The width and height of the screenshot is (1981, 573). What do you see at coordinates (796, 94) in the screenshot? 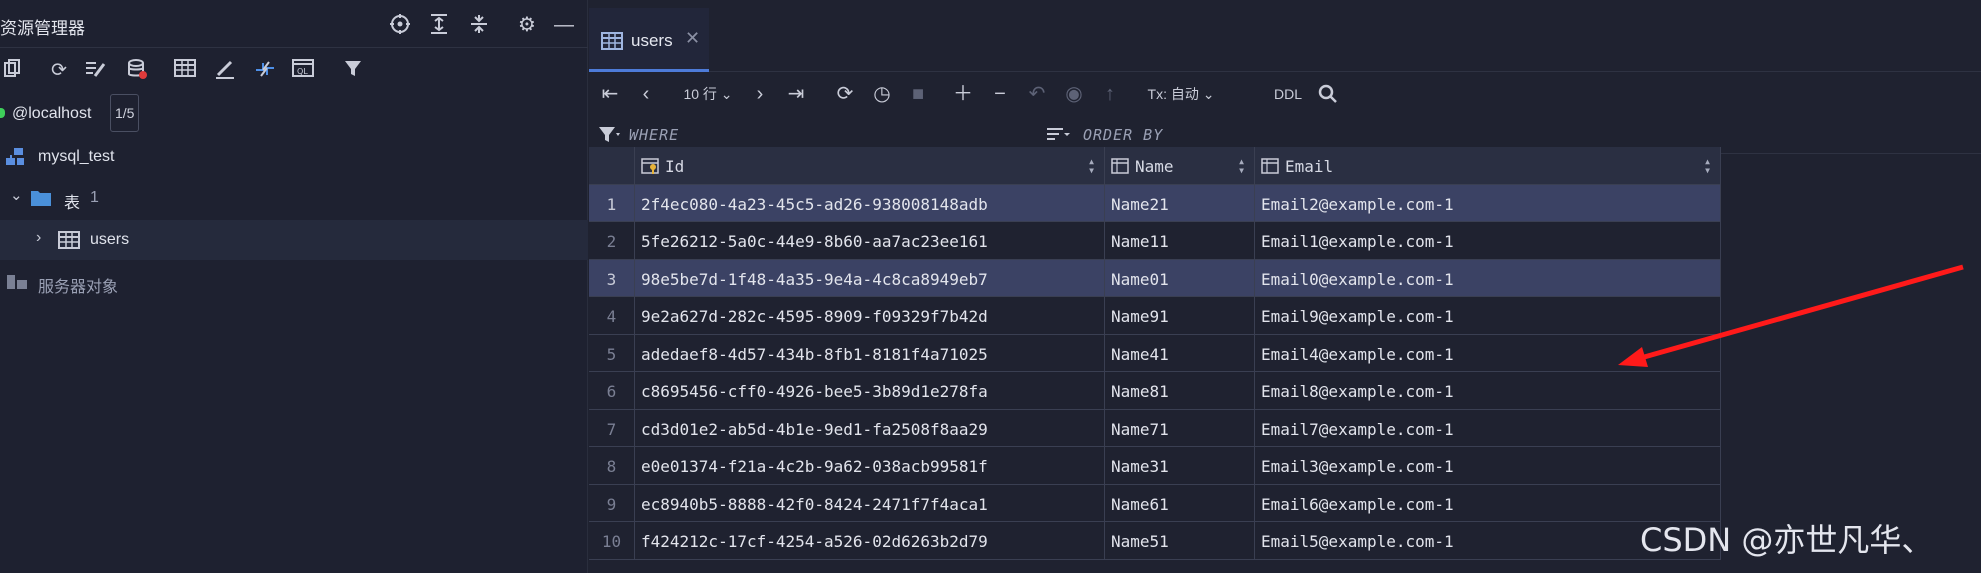
I see `last-page-icon: ⇥` at bounding box center [796, 94].